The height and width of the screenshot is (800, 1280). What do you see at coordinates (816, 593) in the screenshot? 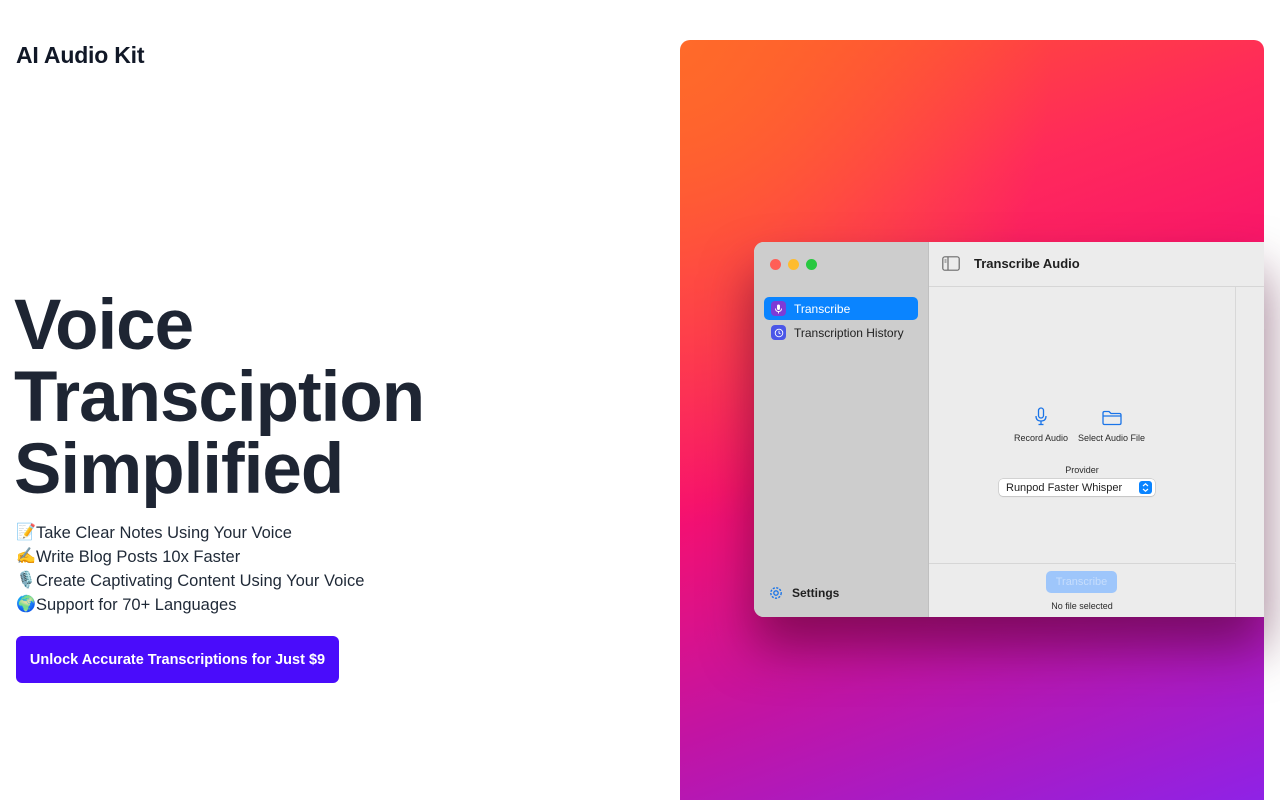
I see `settings-label: Settings` at bounding box center [816, 593].